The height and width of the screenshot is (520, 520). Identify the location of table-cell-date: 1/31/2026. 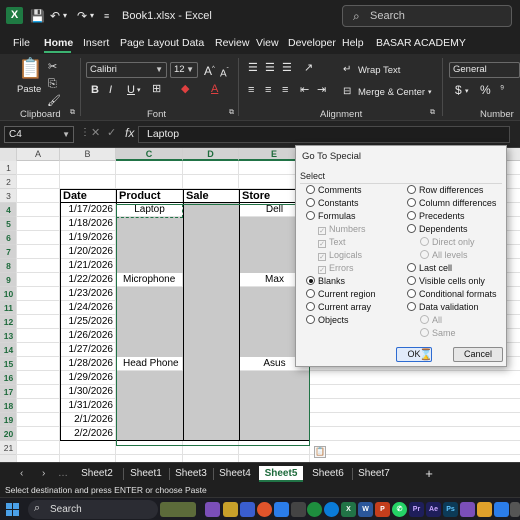
(88, 406).